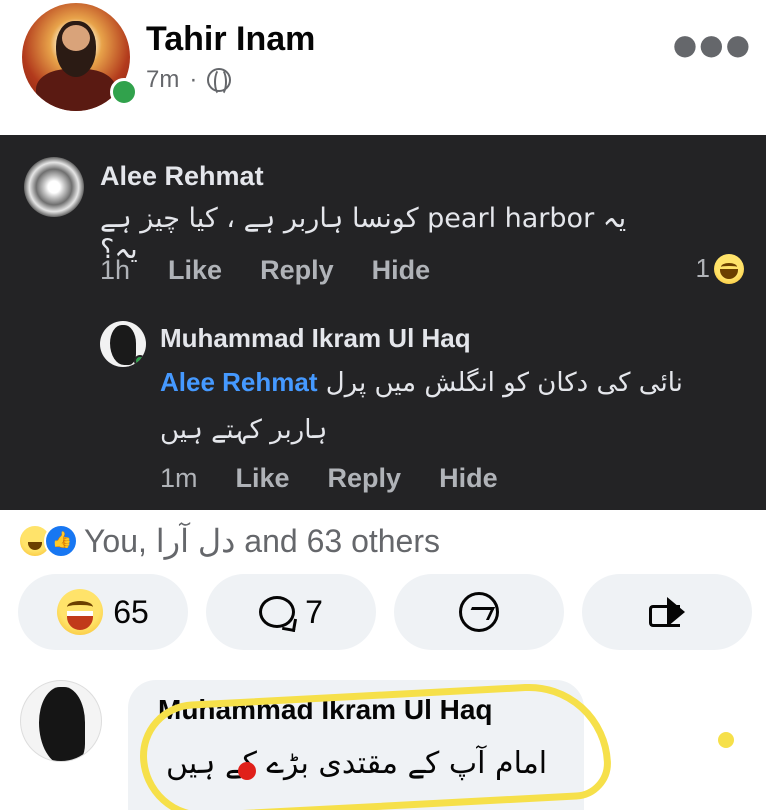 The image size is (766, 810). I want to click on like-link: Like, so click(195, 270).